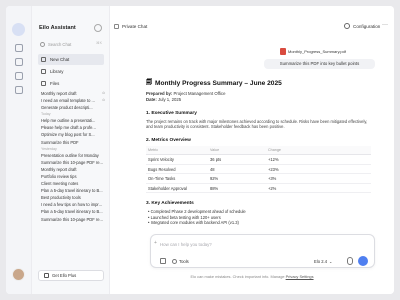 The image size is (400, 300). I want to click on tools-icon, so click(174, 261).